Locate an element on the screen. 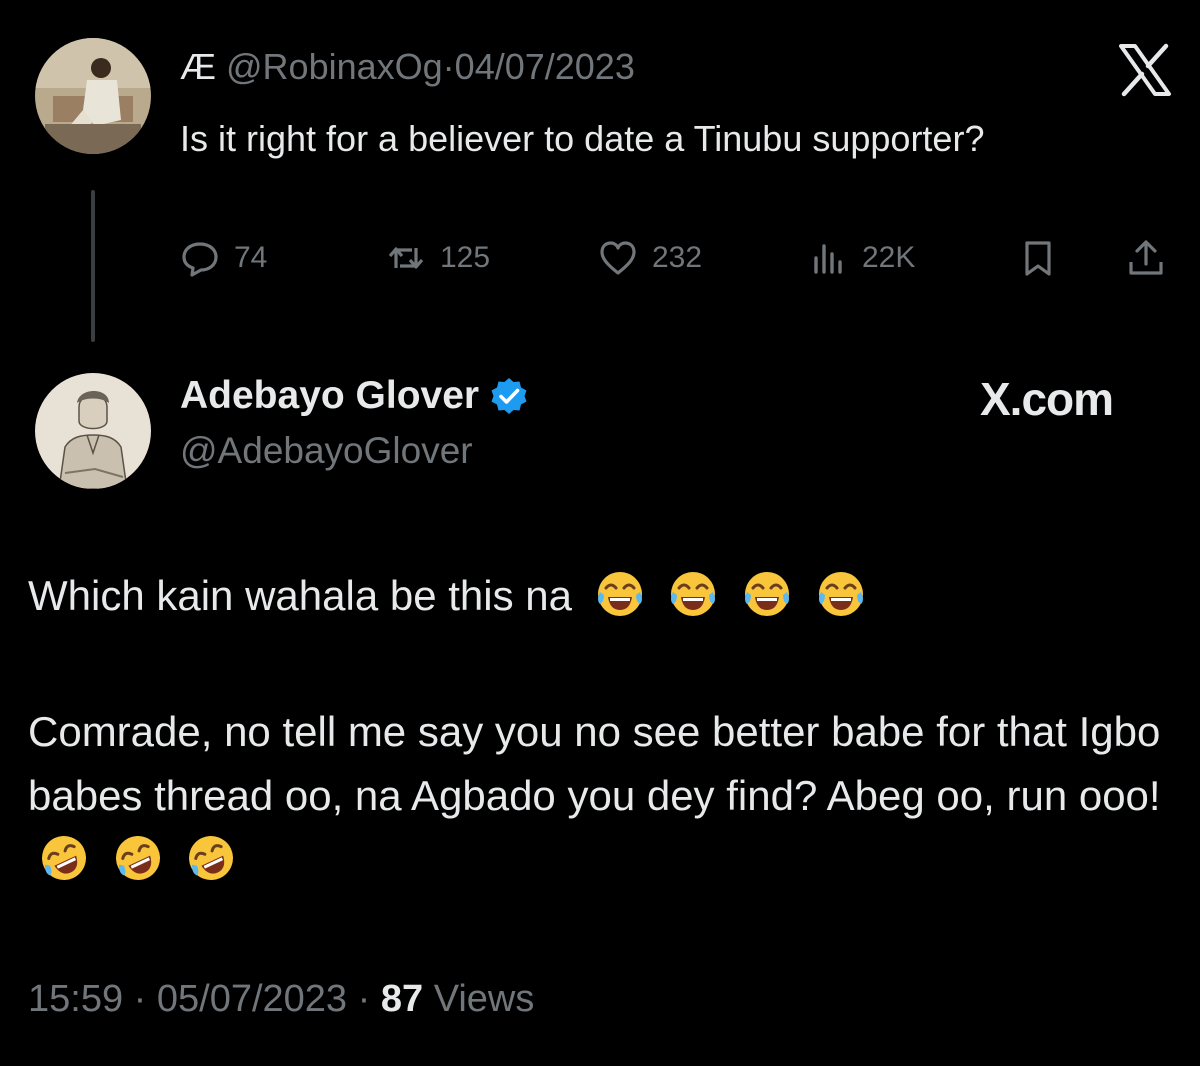 The width and height of the screenshot is (1200, 1066). like-button: 232 is located at coordinates (650, 258).